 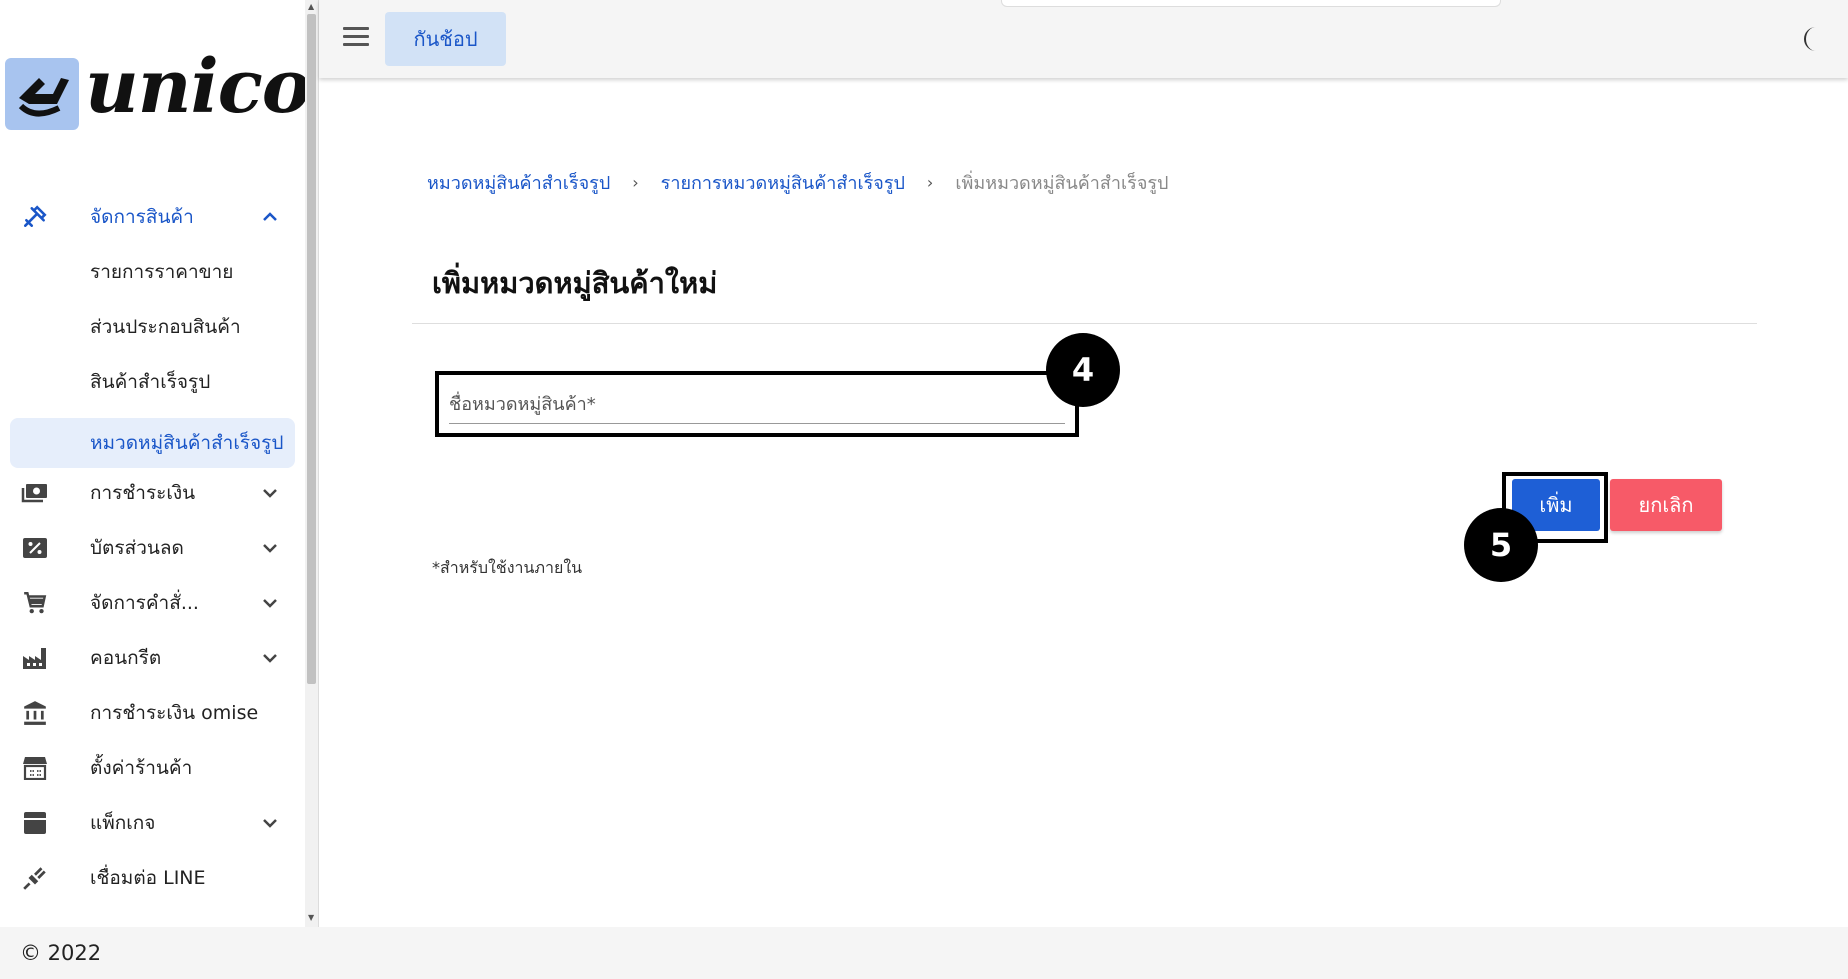 What do you see at coordinates (126, 658) in the screenshot?
I see `sidebar-item-label: คอนกรีต` at bounding box center [126, 658].